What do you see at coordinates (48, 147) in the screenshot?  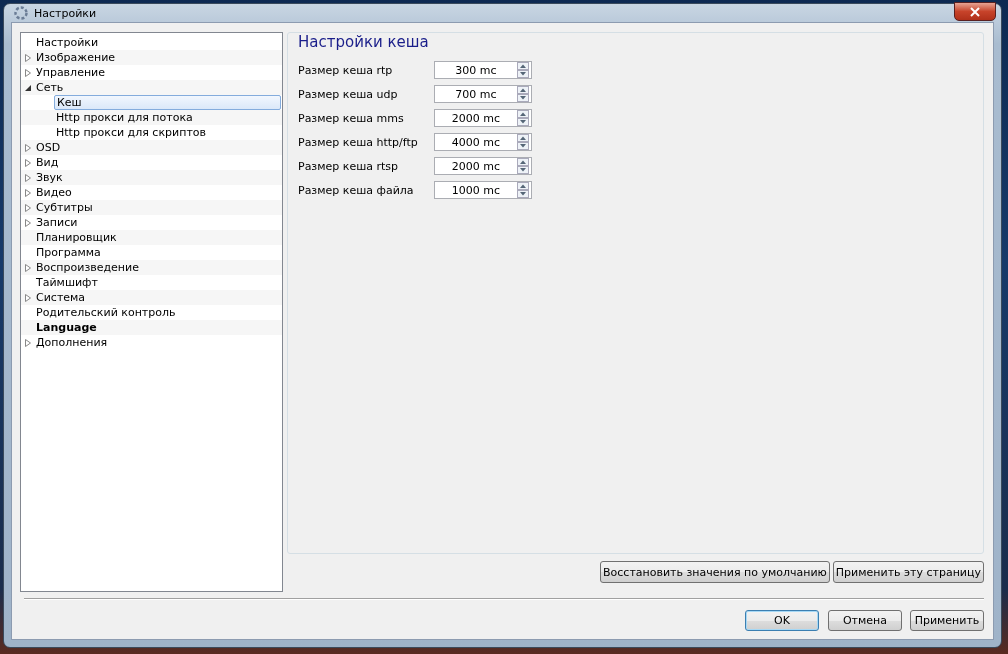 I see `tree-item: OSD` at bounding box center [48, 147].